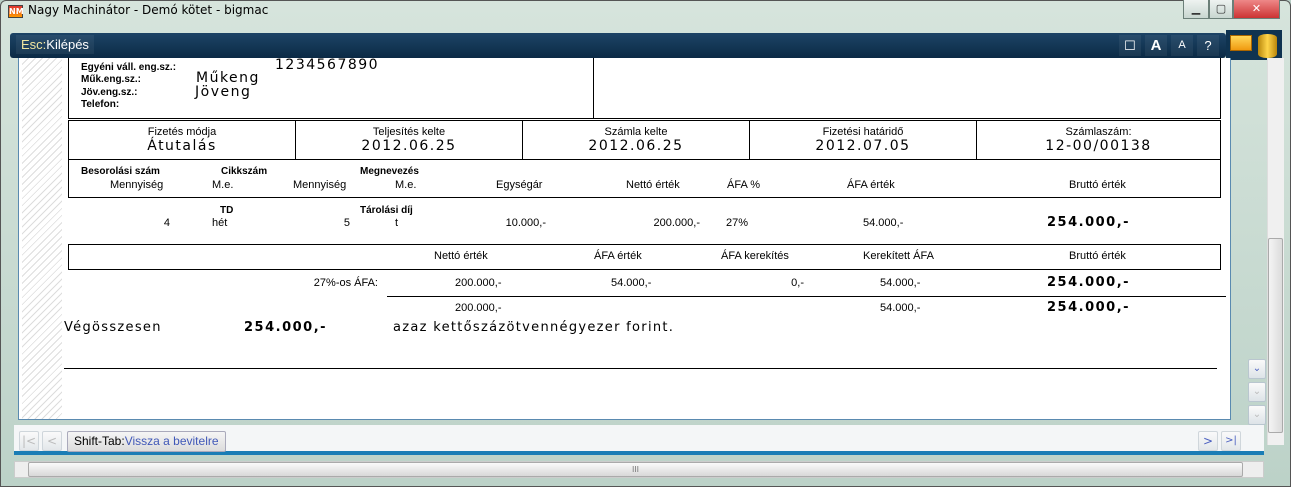  What do you see at coordinates (345, 283) in the screenshot?
I see `sum-label: 27%-os ÁFA:` at bounding box center [345, 283].